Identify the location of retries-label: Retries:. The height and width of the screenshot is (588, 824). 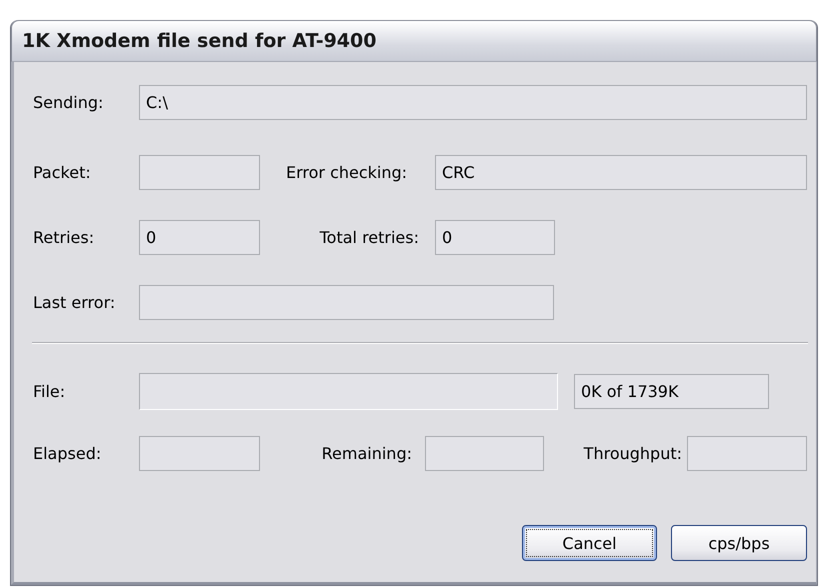
(64, 237).